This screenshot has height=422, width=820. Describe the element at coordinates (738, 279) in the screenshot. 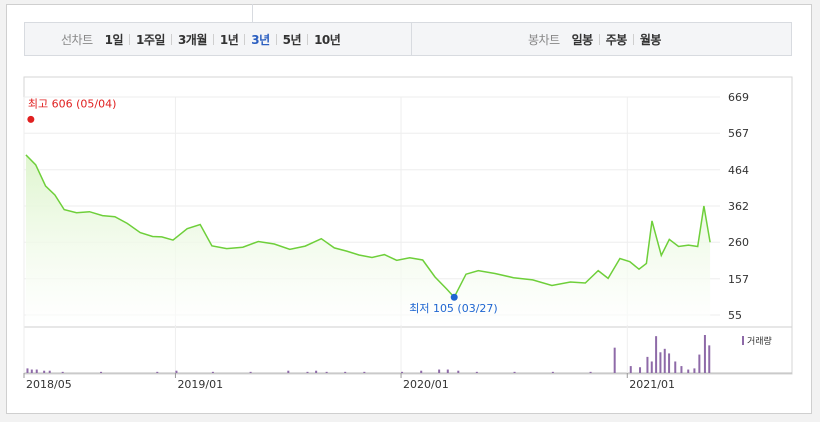

I see `y-tick-label: 157` at that location.